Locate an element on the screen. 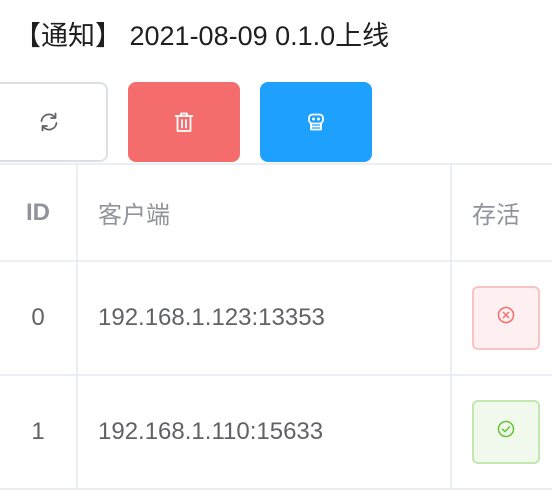 The image size is (552, 492). robot-button is located at coordinates (316, 122).